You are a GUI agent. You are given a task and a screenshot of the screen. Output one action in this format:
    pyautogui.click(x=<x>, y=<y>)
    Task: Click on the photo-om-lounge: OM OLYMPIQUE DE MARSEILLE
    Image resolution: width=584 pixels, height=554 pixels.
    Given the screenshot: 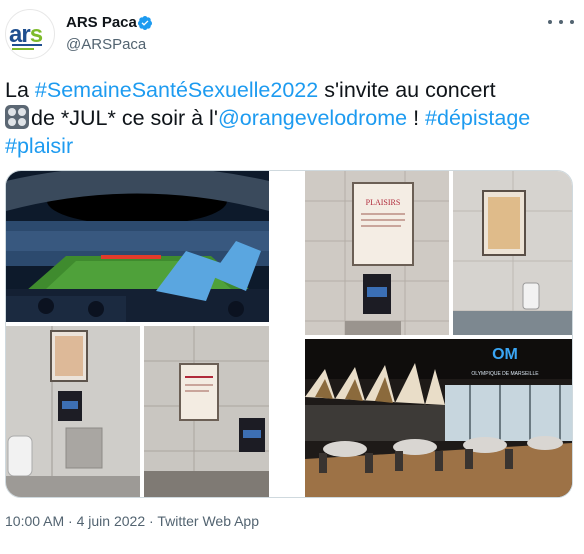 What is the action you would take?
    pyautogui.click(x=438, y=418)
    